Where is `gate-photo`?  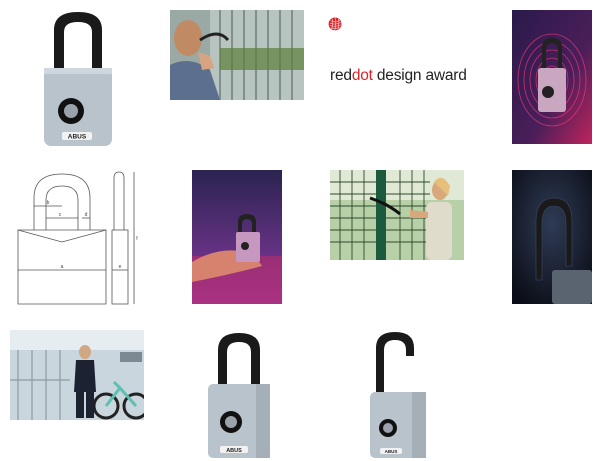
gate-photo is located at coordinates (397, 215).